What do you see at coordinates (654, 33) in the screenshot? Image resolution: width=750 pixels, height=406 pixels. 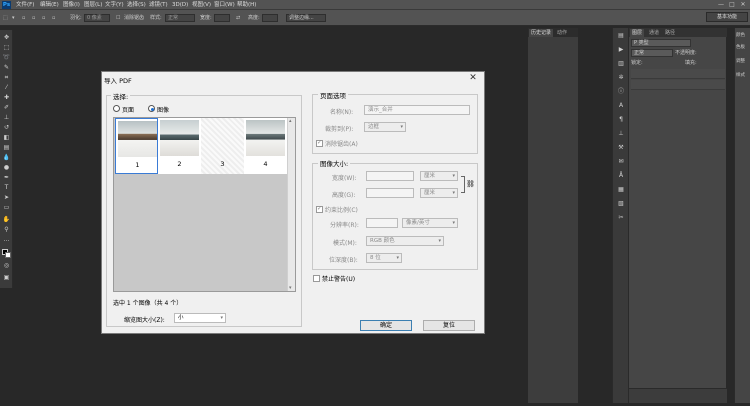 I see `tab-channels: 通道` at bounding box center [654, 33].